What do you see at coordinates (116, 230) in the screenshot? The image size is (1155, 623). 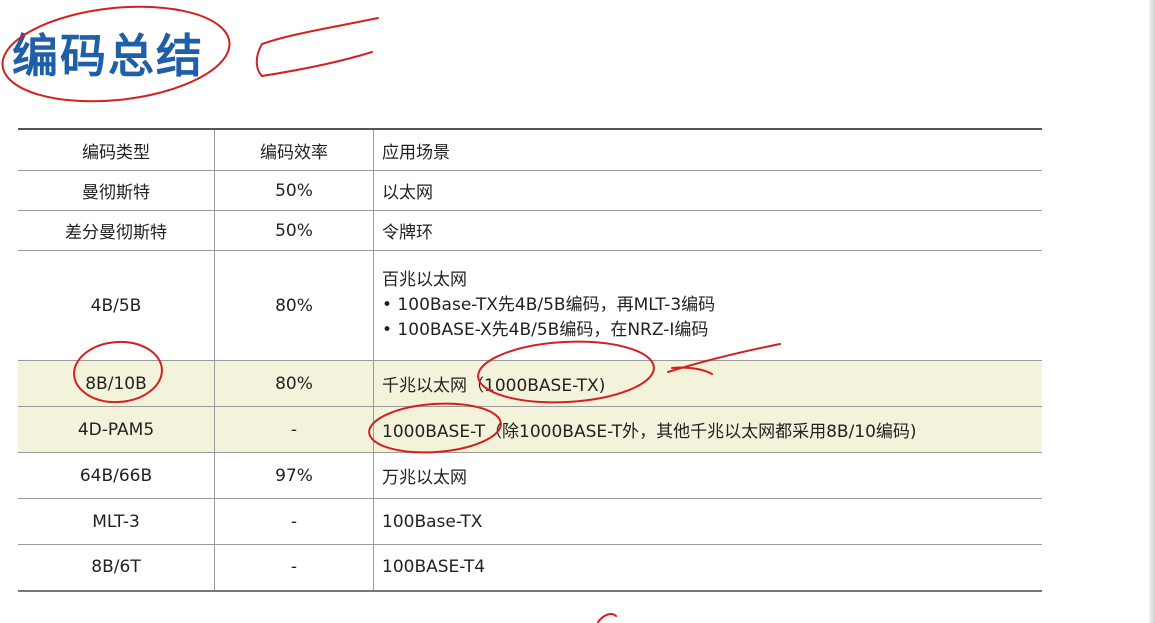 I see `cell-type: 差分曼彻斯特` at bounding box center [116, 230].